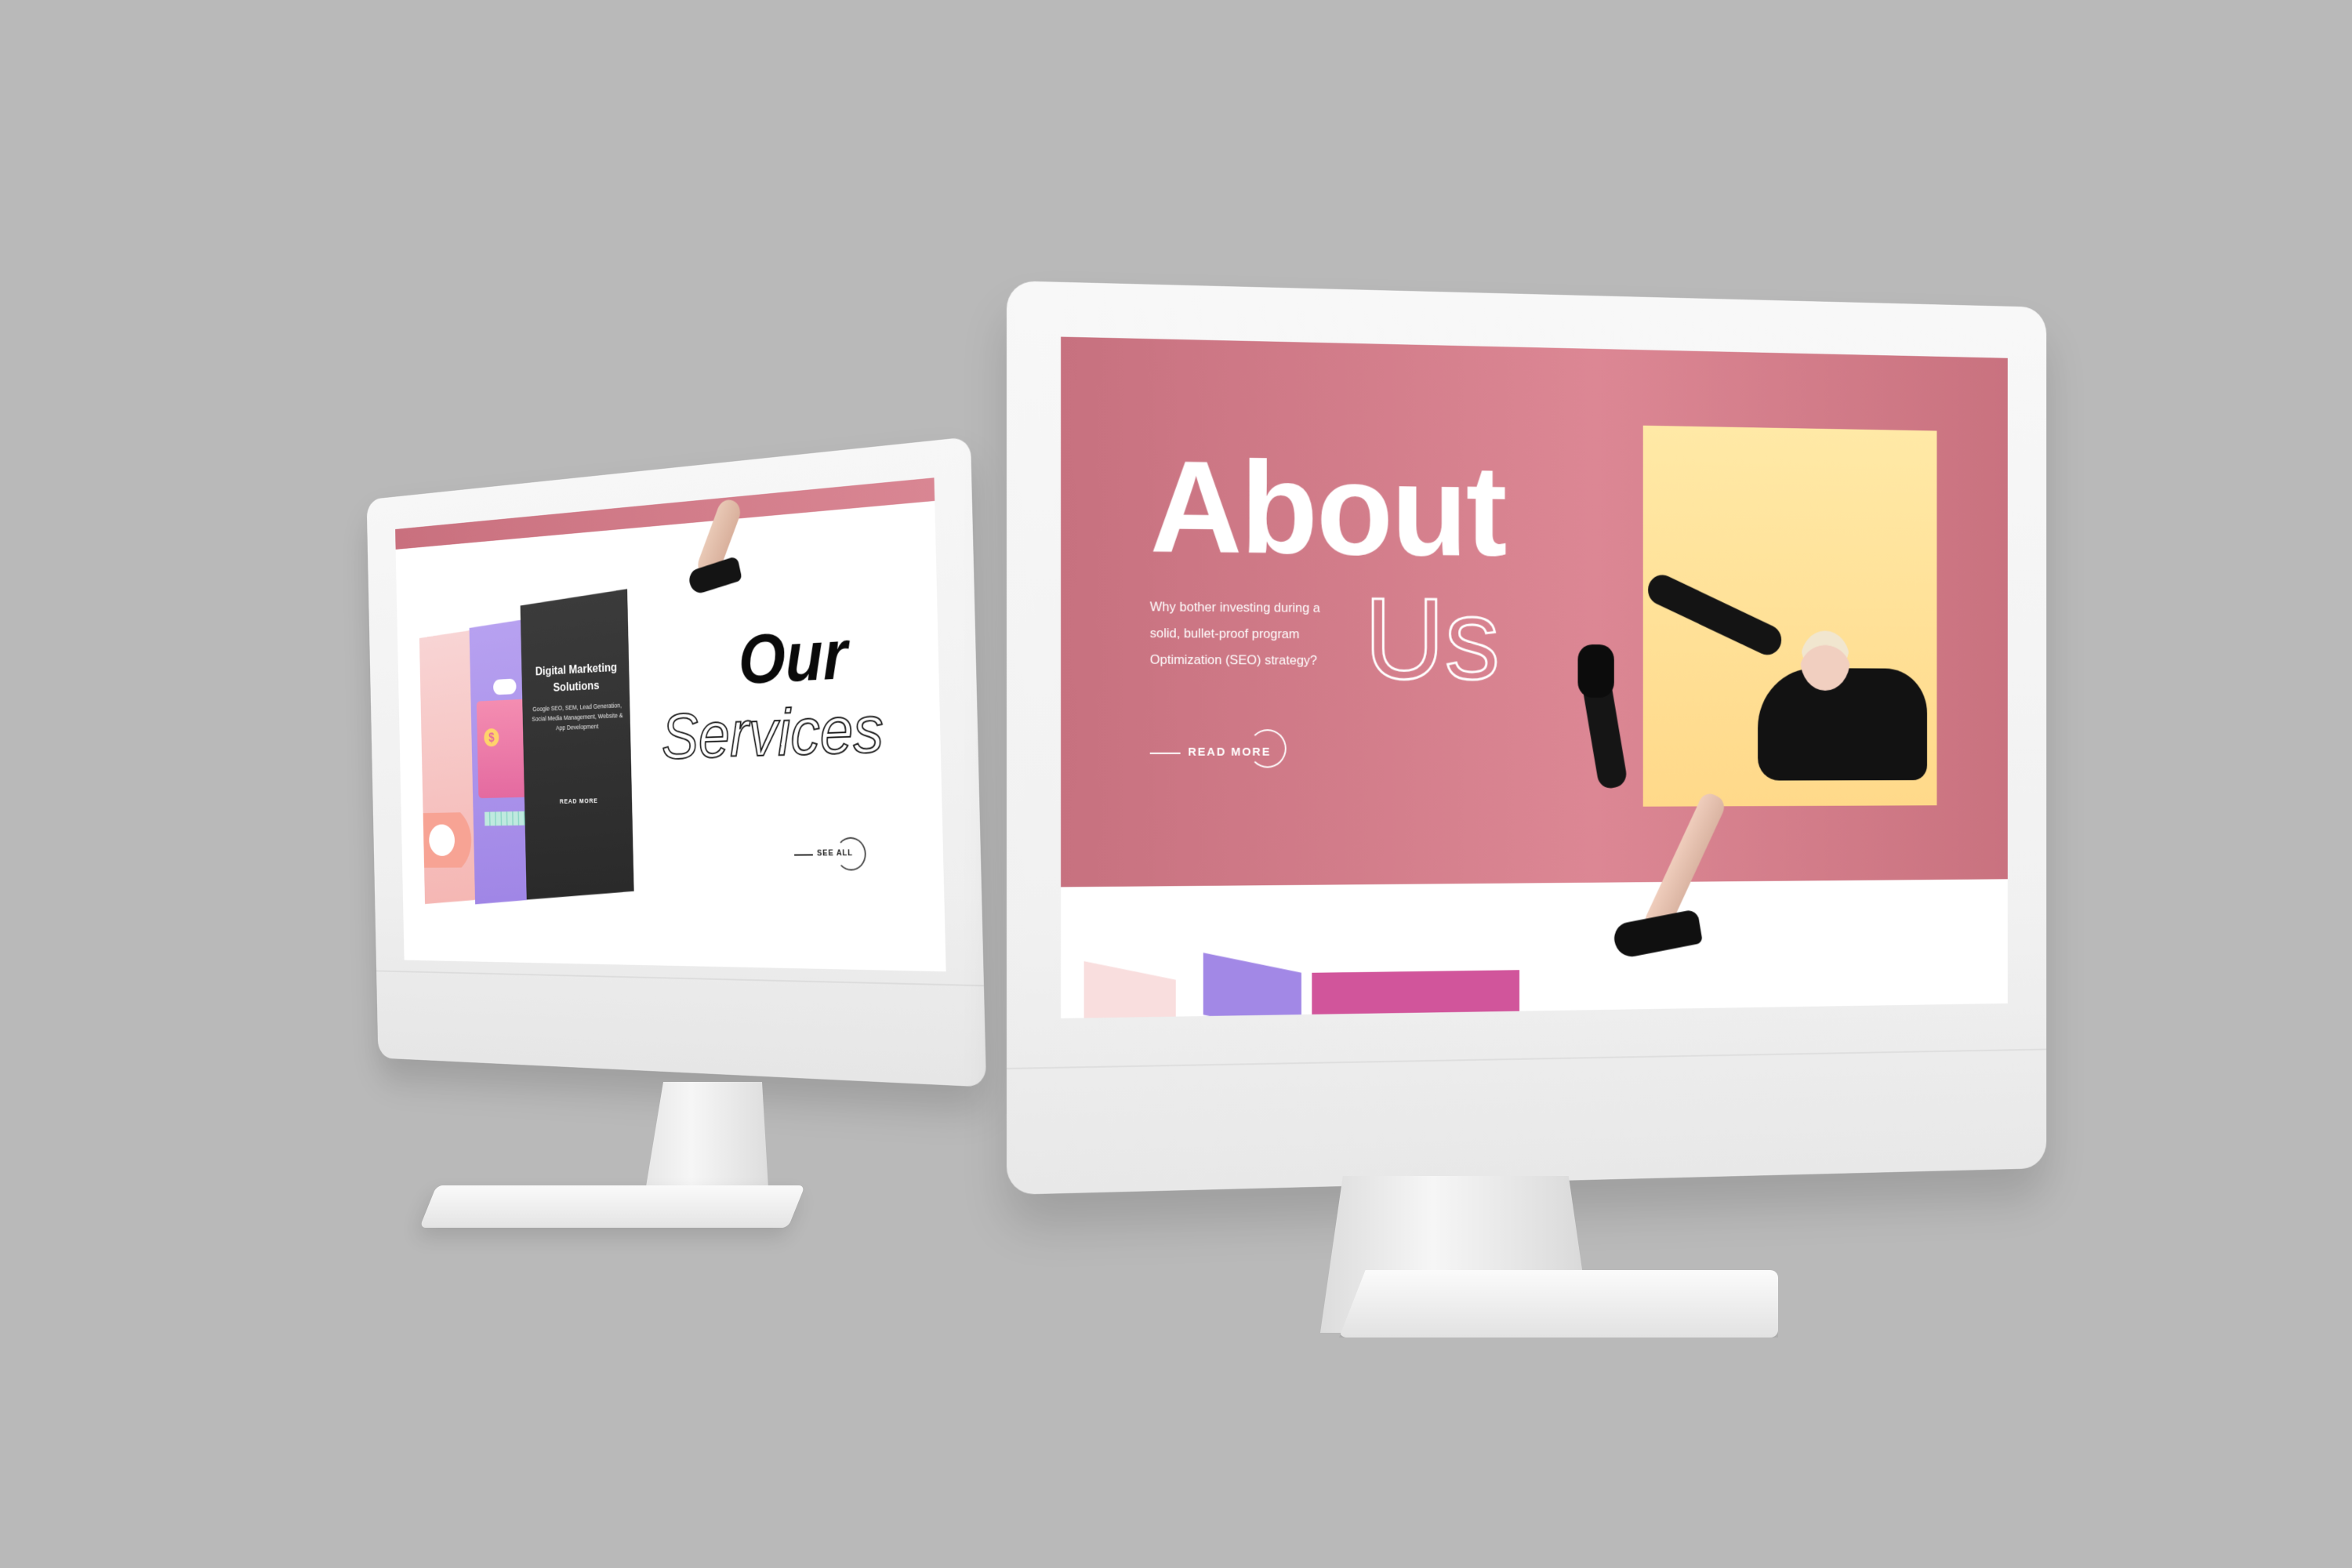 The width and height of the screenshot is (2352, 1568). I want to click on cloud-icon, so click(504, 686).